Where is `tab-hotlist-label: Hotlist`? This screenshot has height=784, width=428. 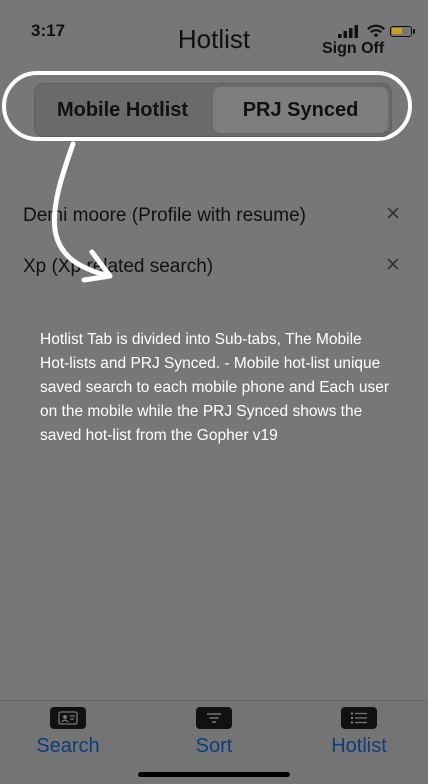
tab-hotlist-label: Hotlist is located at coordinates (359, 746).